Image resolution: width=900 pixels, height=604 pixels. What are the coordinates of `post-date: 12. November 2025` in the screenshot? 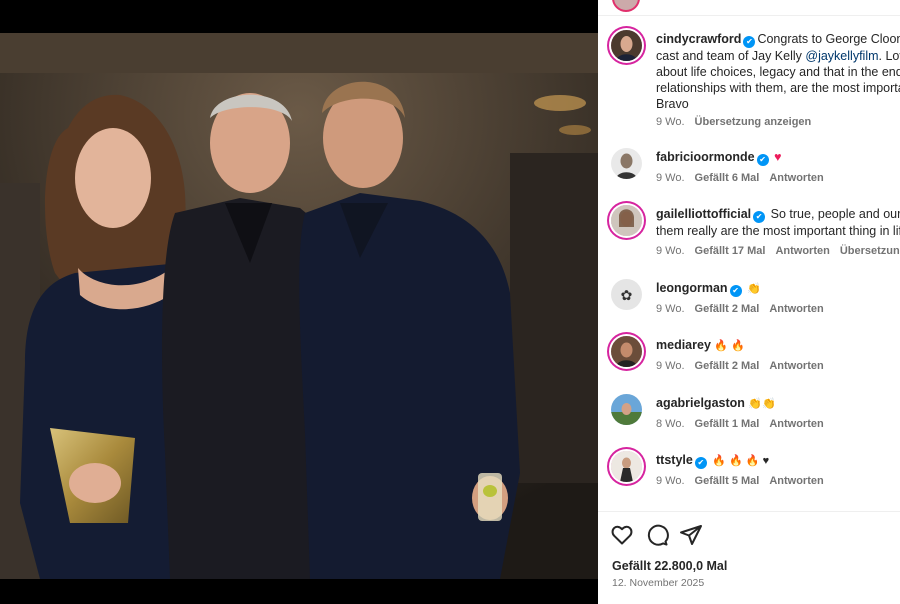 It's located at (658, 583).